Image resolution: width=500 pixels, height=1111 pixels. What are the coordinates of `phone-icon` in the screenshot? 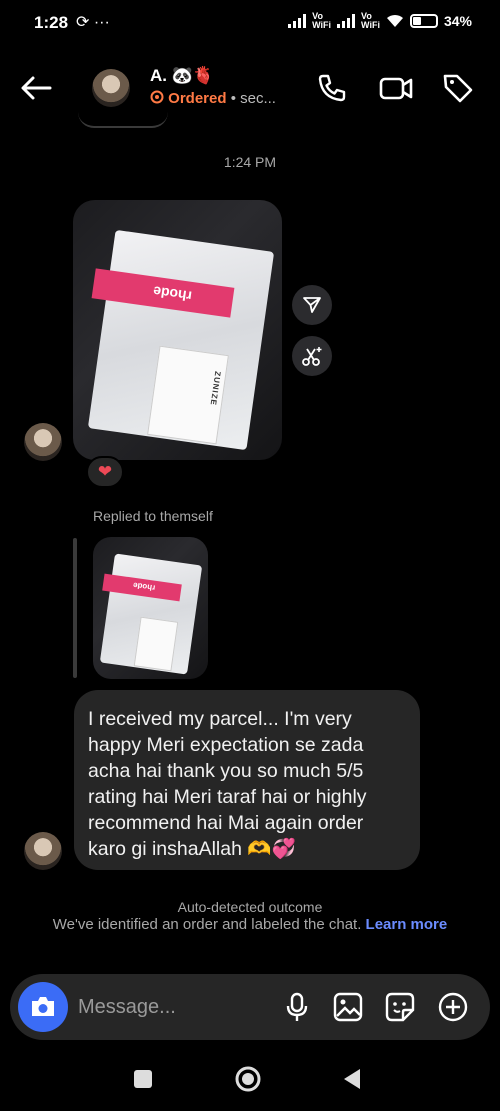 It's located at (332, 88).